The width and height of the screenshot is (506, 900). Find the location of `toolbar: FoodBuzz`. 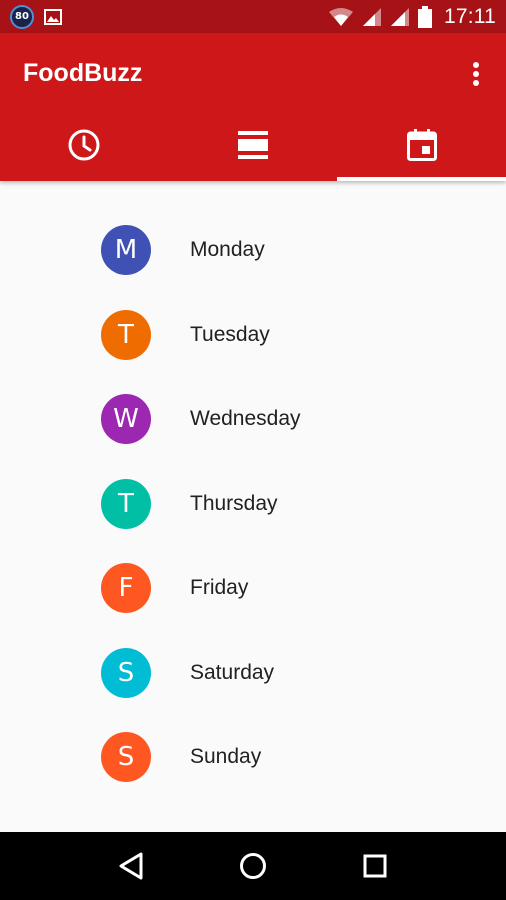

toolbar: FoodBuzz is located at coordinates (253, 73).